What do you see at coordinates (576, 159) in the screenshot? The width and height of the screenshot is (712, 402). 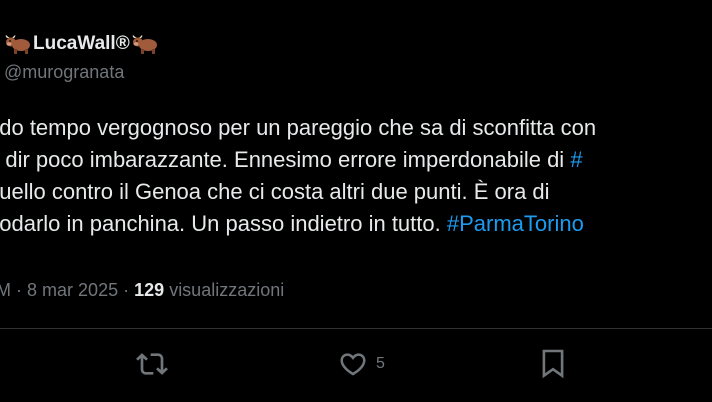 I see `hashtag-link: #` at bounding box center [576, 159].